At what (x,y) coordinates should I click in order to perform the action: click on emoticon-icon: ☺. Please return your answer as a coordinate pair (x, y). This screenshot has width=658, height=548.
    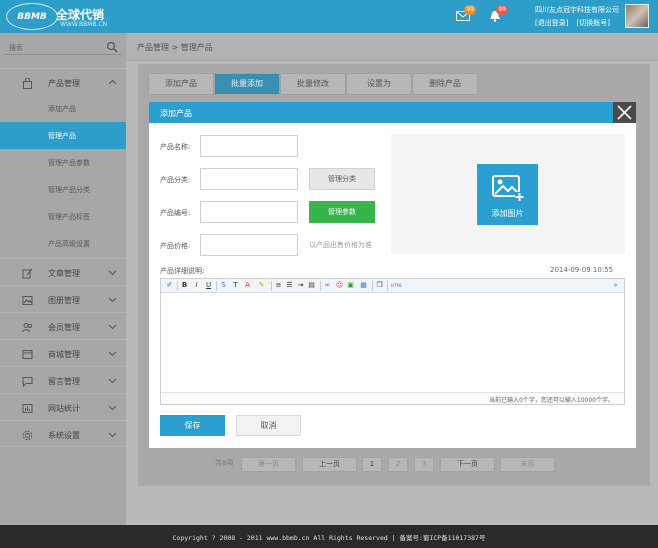
    Looking at the image, I should click on (339, 285).